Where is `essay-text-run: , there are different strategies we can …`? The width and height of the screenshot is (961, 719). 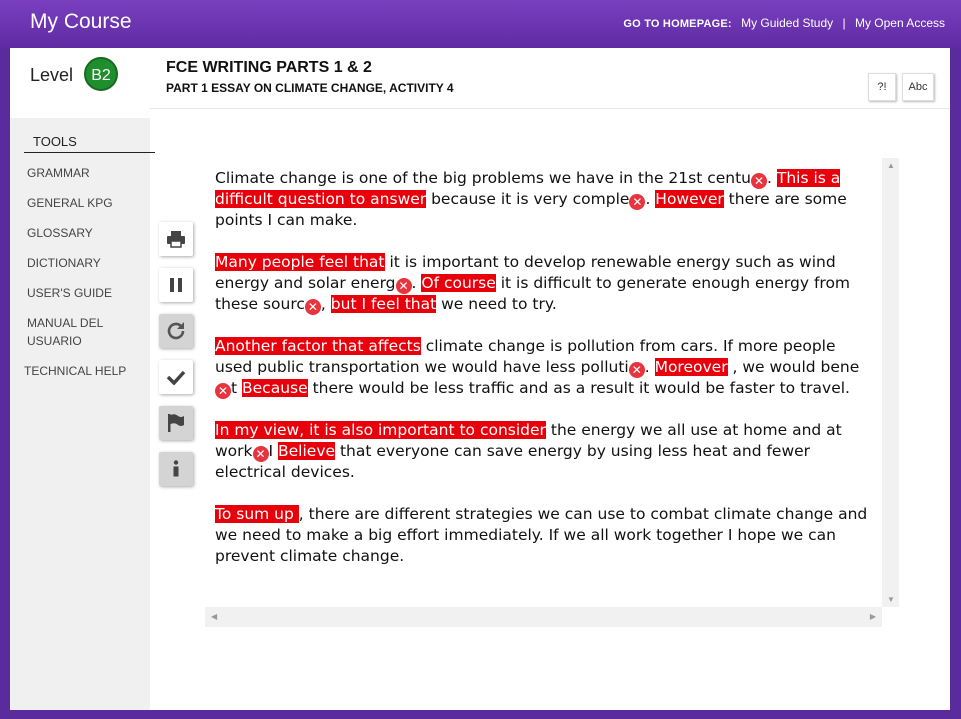
essay-text-run: , there are different strategies we can … is located at coordinates (541, 535).